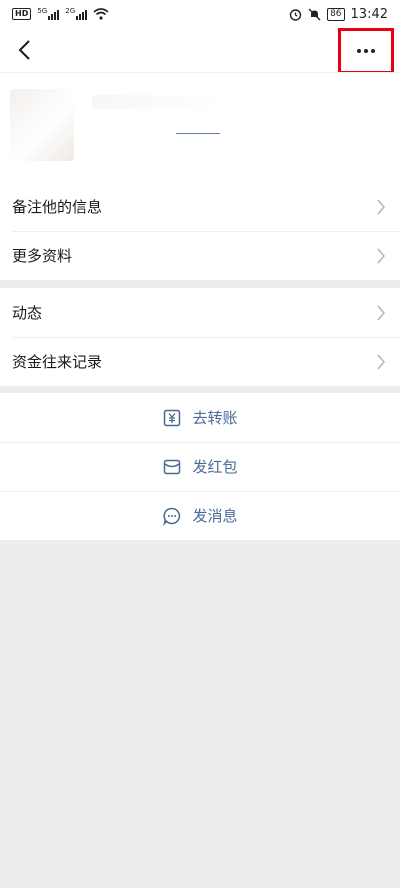 The image size is (400, 888). What do you see at coordinates (57, 362) in the screenshot?
I see `row-label: 资金往来记录` at bounding box center [57, 362].